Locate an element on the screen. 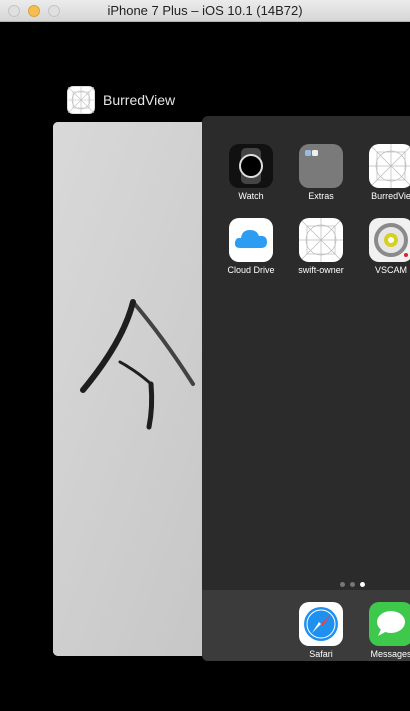 The height and width of the screenshot is (711, 410). app-swift-owner: swift-owner is located at coordinates (321, 246).